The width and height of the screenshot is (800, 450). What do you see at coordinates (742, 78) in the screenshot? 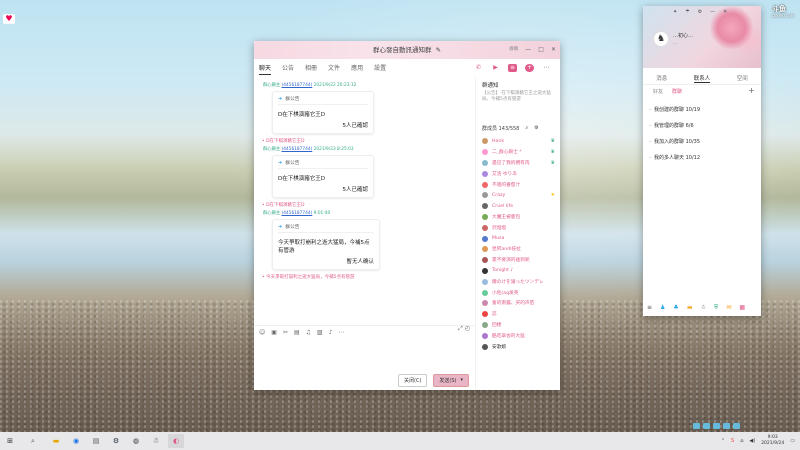
I see `tab-space: 空间` at bounding box center [742, 78].